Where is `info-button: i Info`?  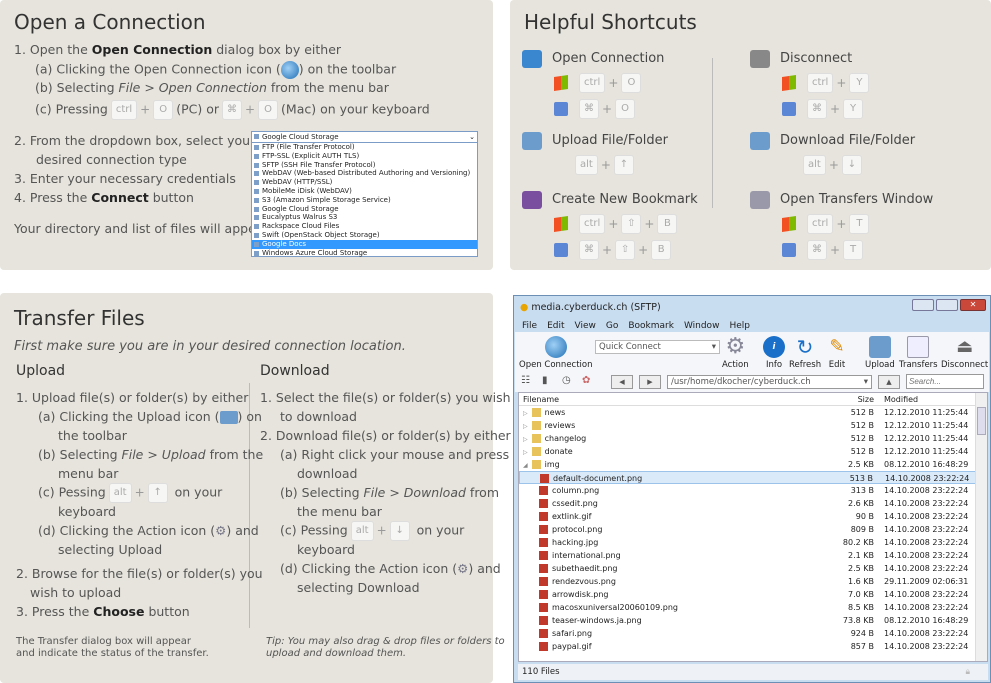 info-button: i Info is located at coordinates (774, 353).